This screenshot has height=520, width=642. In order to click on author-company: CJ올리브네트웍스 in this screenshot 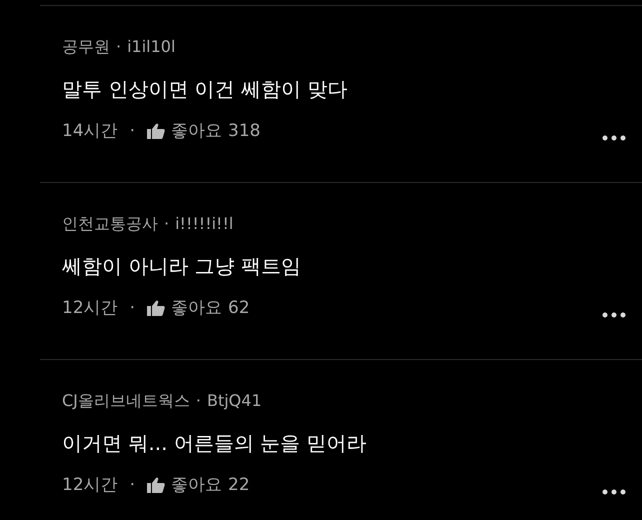, I will do `click(126, 401)`.